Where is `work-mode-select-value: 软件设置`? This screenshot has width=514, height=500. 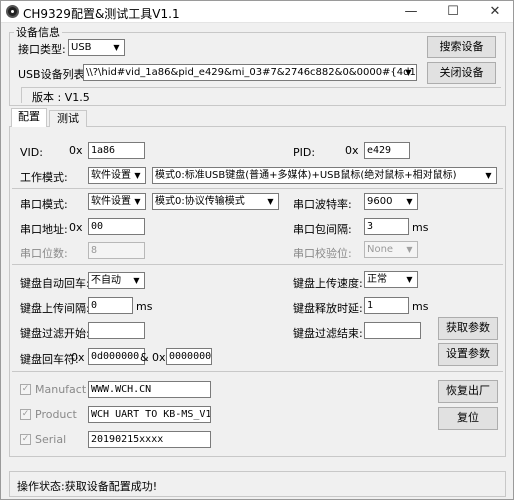
work-mode-select-value: 软件设置 is located at coordinates (111, 175).